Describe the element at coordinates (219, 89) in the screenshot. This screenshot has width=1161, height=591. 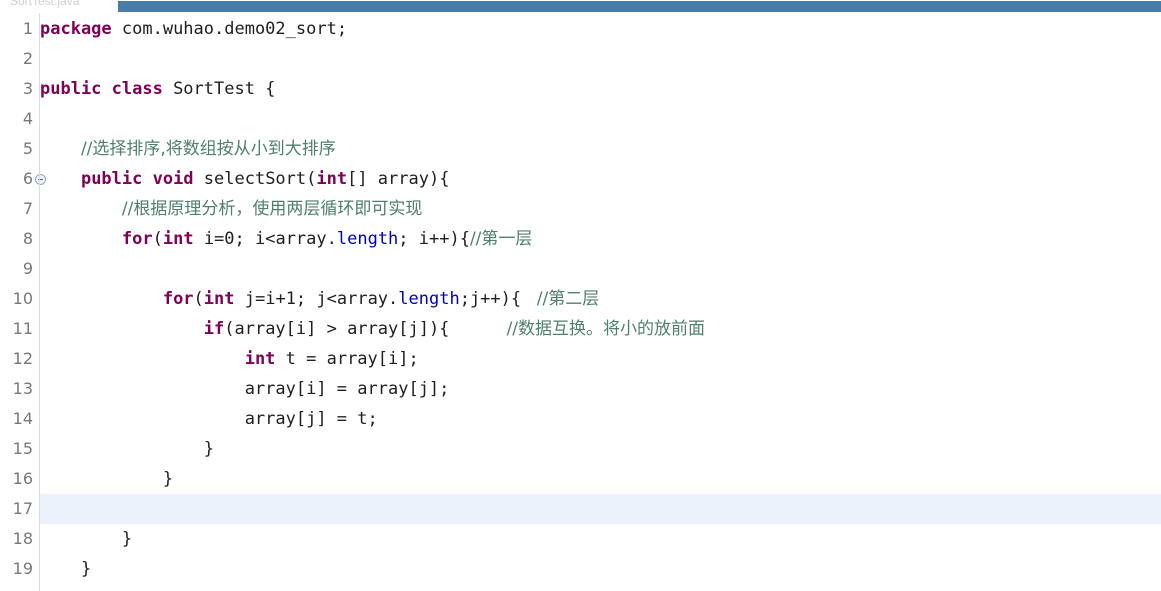
I see `code-token-plain: SortTest {` at that location.